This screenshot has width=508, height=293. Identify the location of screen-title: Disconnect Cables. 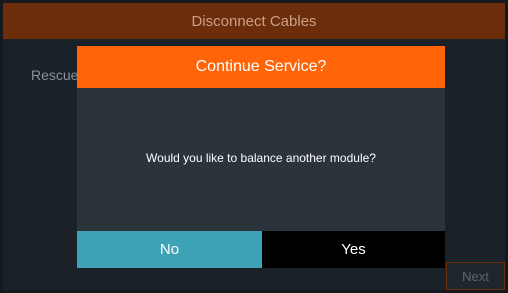
(254, 21).